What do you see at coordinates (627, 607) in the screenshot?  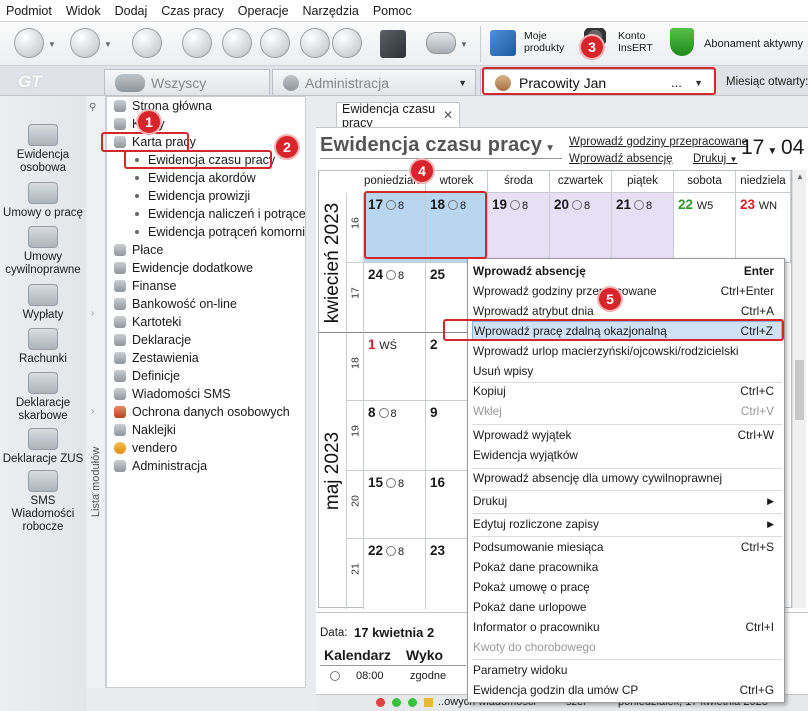 I see `menu-item-dane-urlopowe: Pokaż dane urlopowe` at bounding box center [627, 607].